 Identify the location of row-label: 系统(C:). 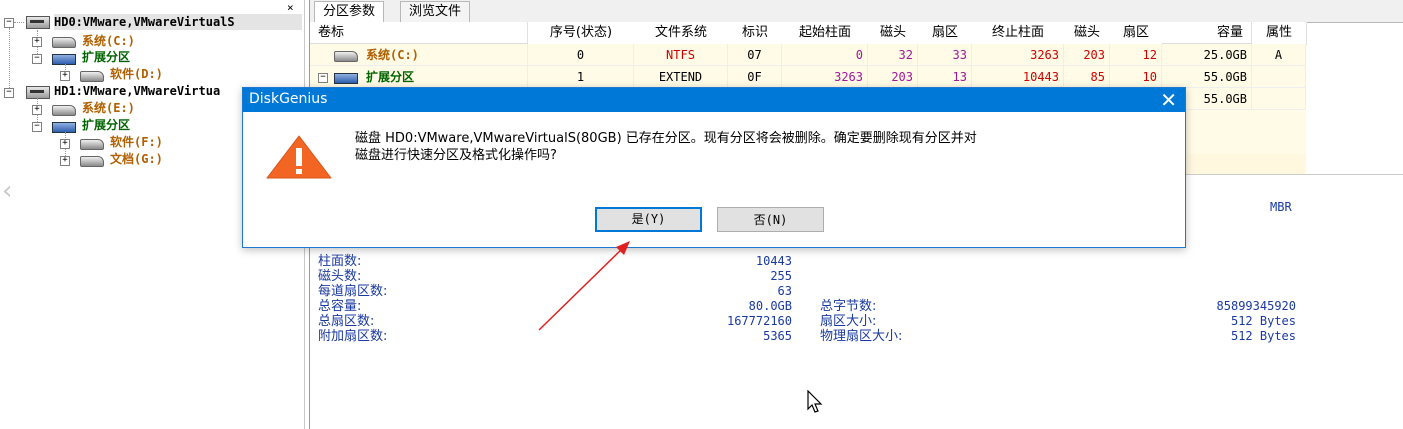
(392, 55).